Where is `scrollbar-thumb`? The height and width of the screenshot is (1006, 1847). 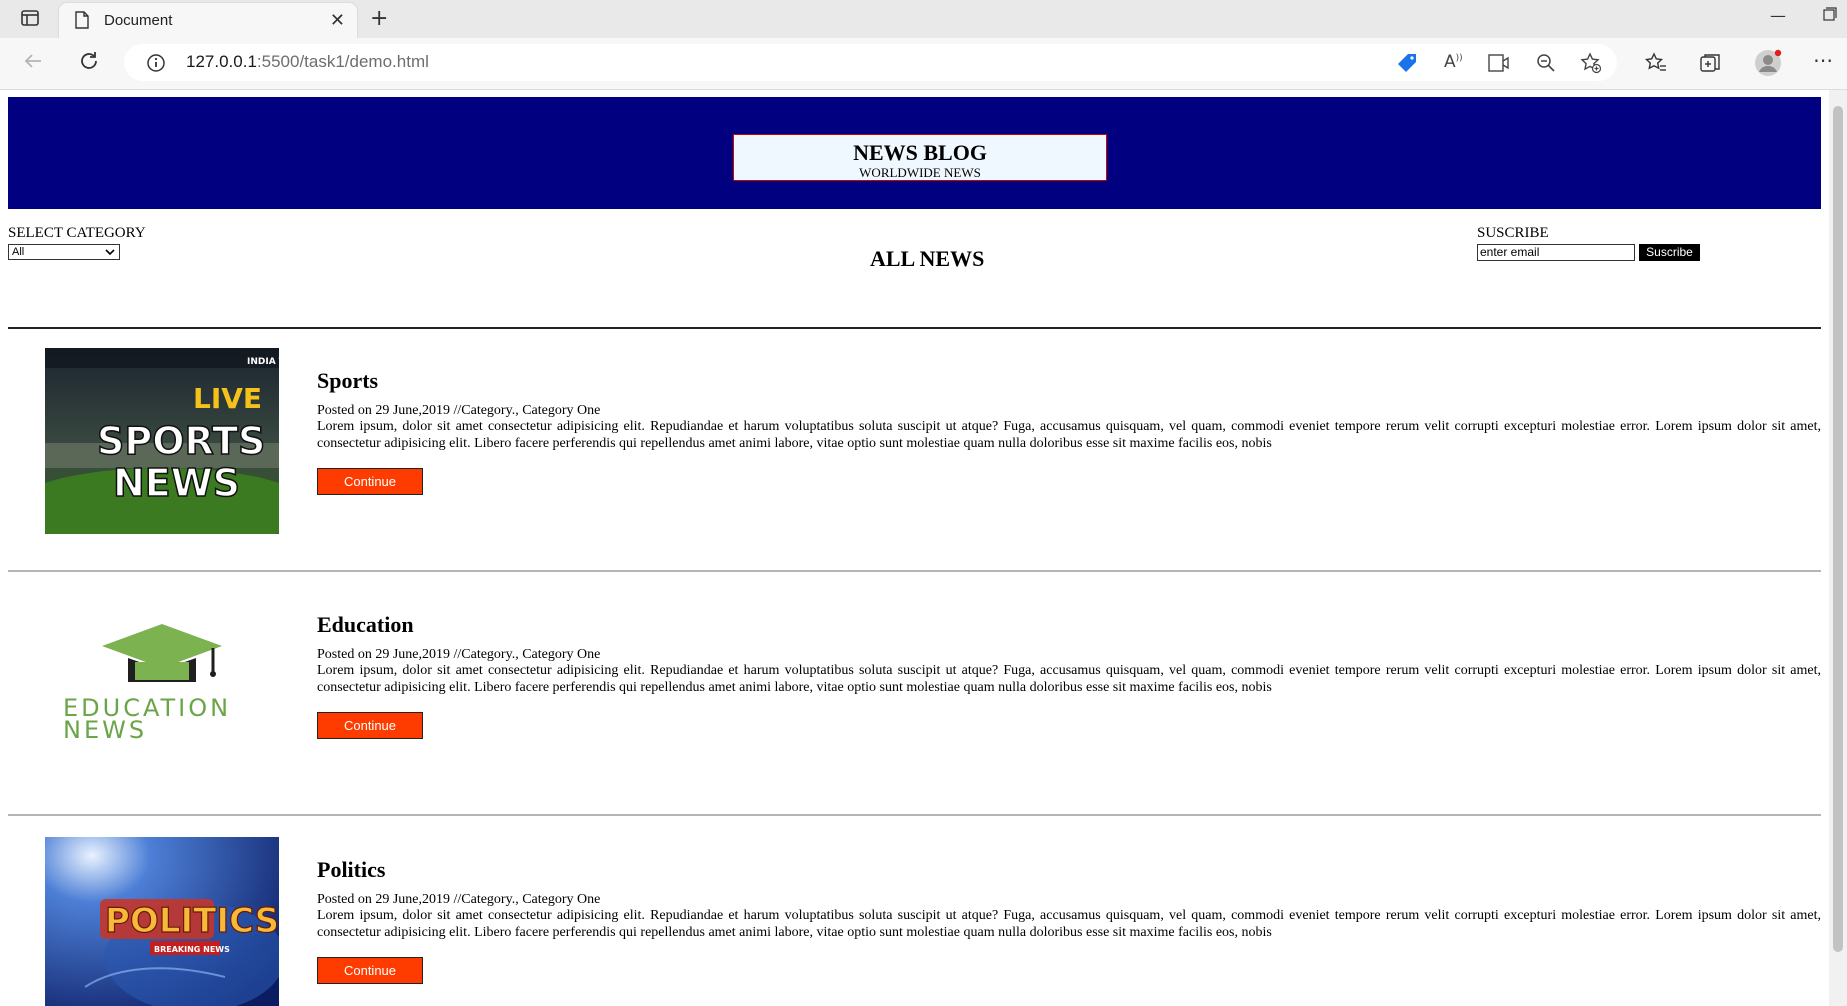
scrollbar-thumb is located at coordinates (1838, 529).